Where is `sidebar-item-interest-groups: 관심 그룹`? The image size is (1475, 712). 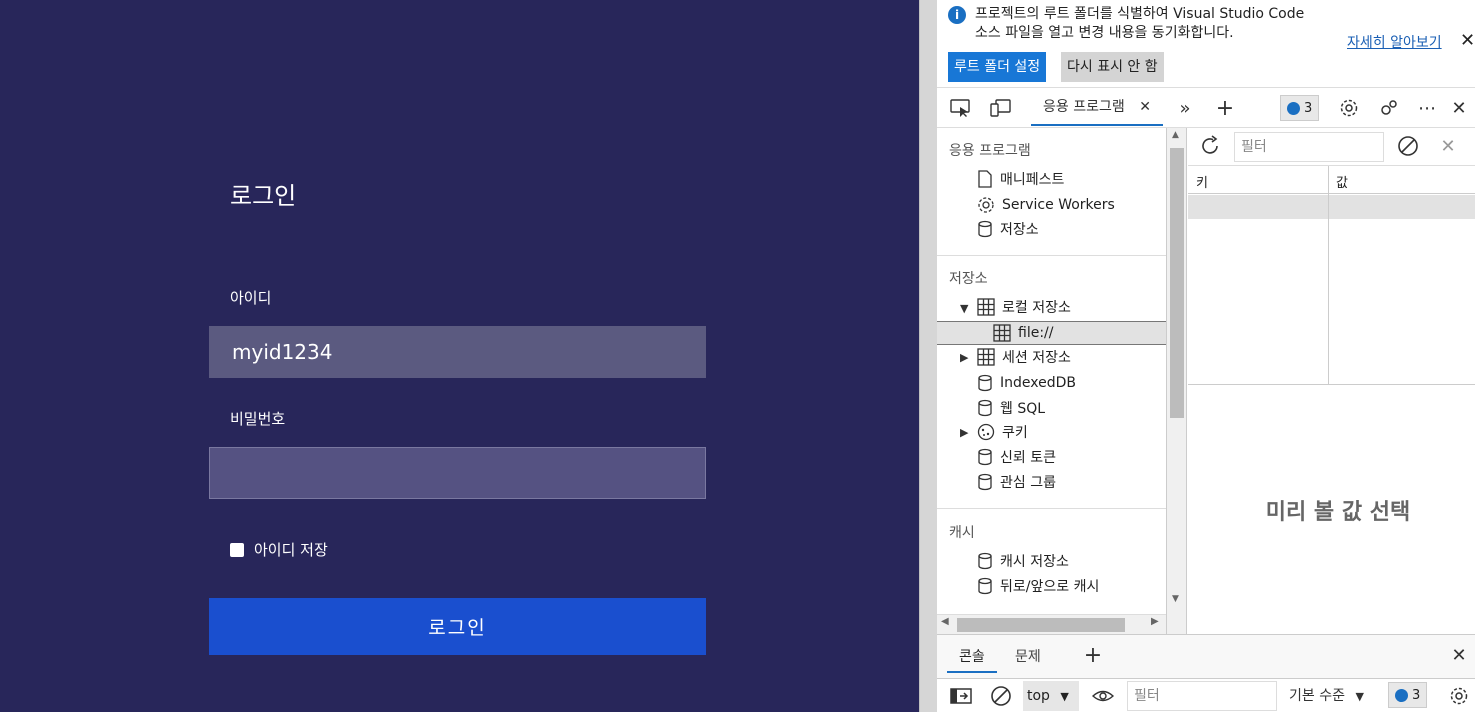
sidebar-item-interest-groups: 관심 그룹 is located at coordinates (1016, 482).